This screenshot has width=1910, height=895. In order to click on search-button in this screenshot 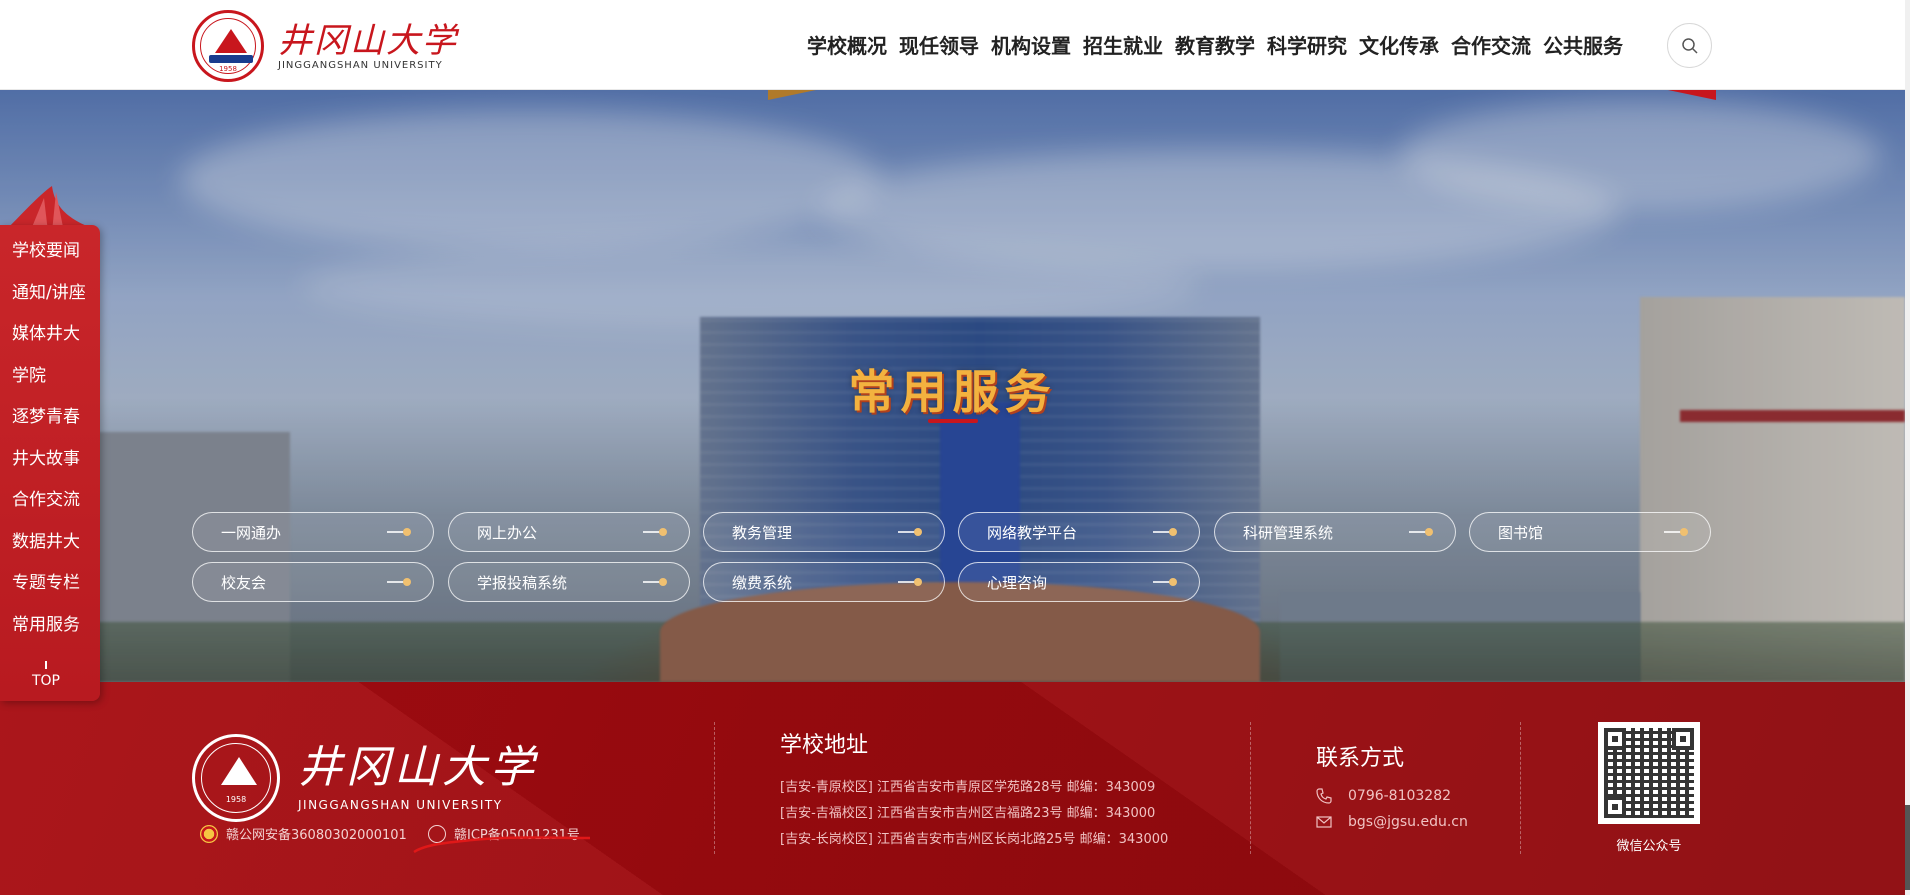, I will do `click(1689, 45)`.